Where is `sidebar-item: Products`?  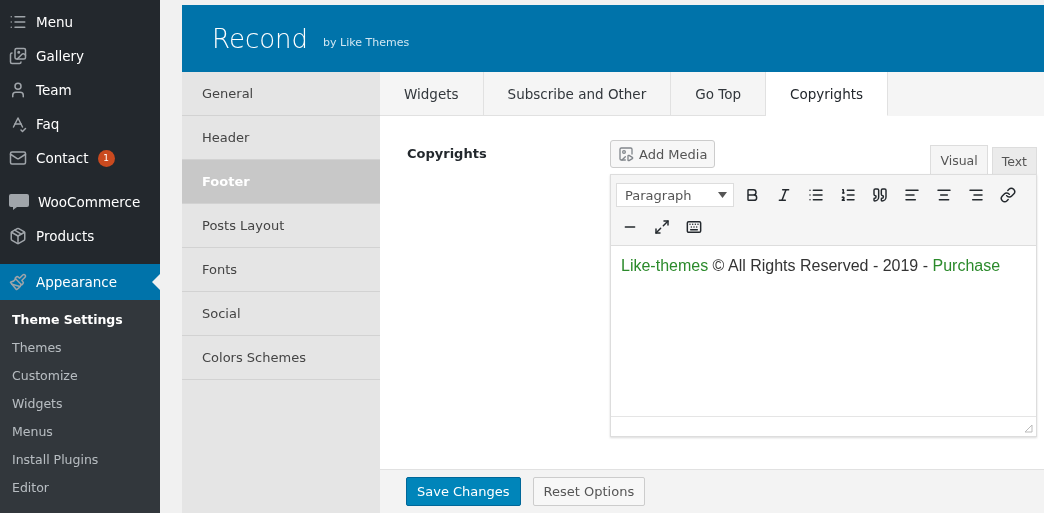 sidebar-item: Products is located at coordinates (80, 236).